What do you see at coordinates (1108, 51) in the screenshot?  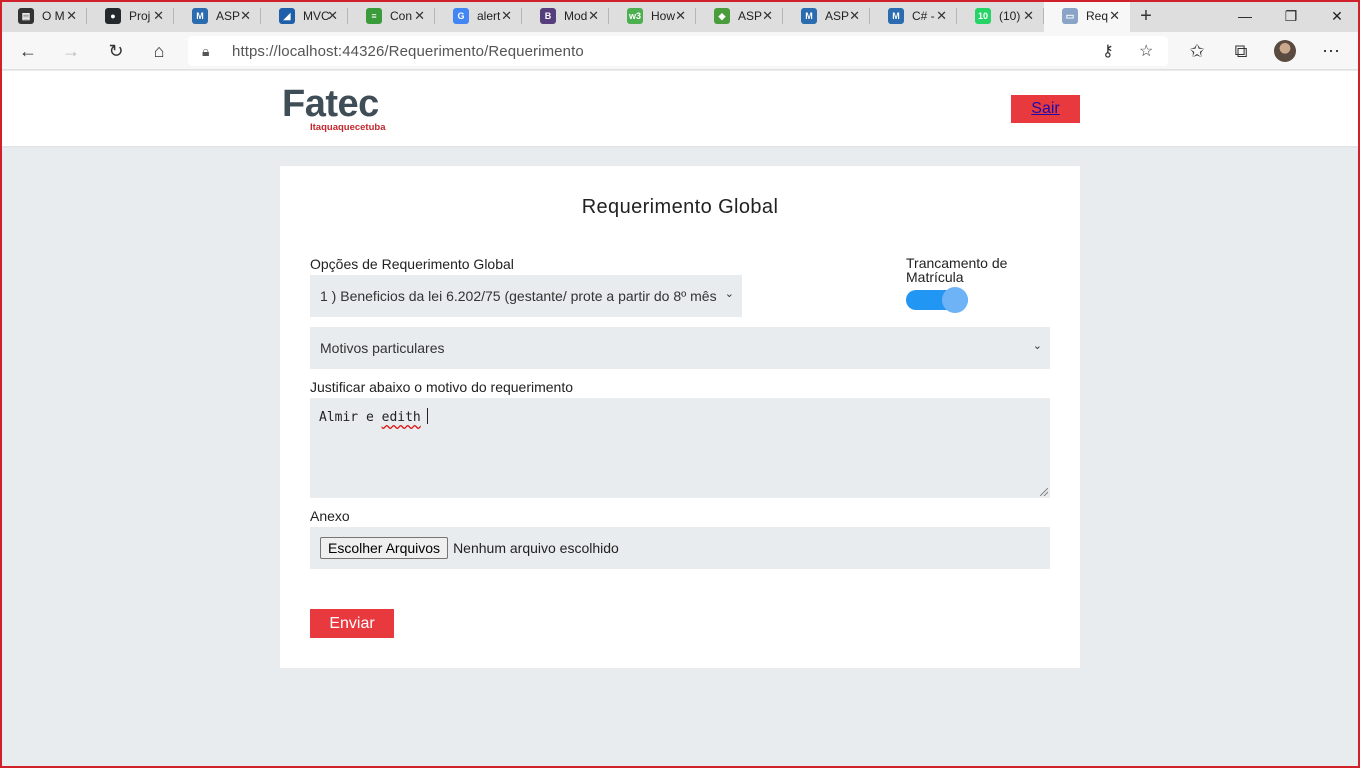 I see `key-icon: ⚷` at bounding box center [1108, 51].